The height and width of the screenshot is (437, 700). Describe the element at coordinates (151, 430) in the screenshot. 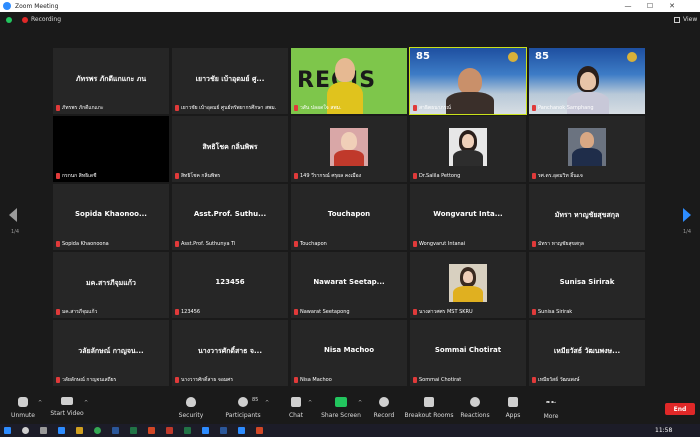

I see `powerpoint-icon` at that location.